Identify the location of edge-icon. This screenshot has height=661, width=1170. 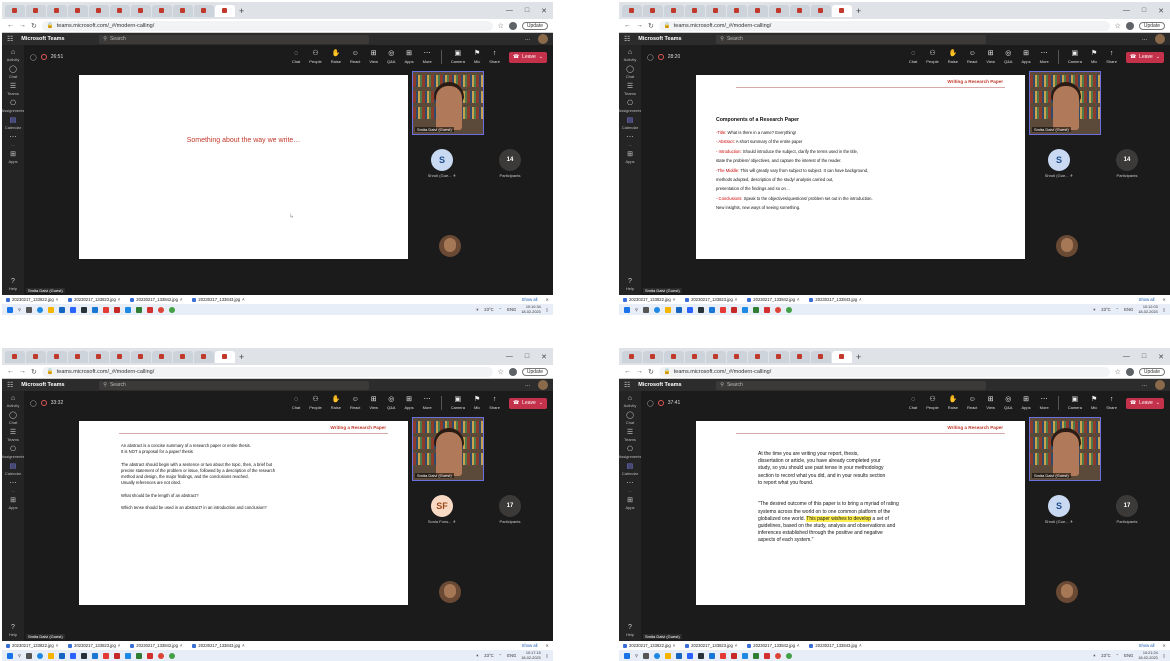
(40, 655).